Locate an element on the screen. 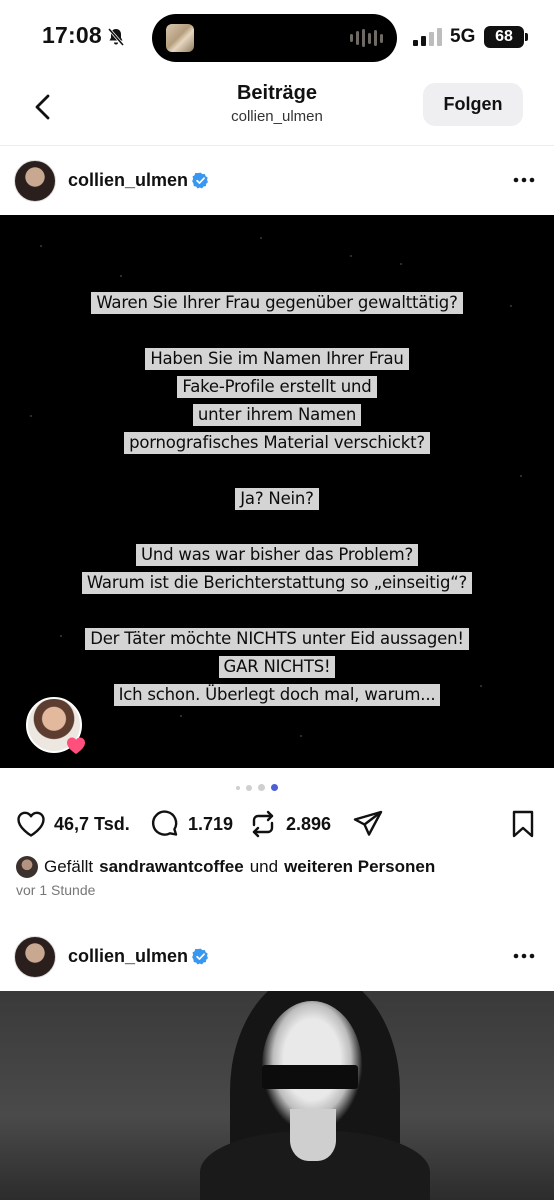 Image resolution: width=554 pixels, height=1200 pixels. overlay-text-line: Ja? Nein? is located at coordinates (277, 499).